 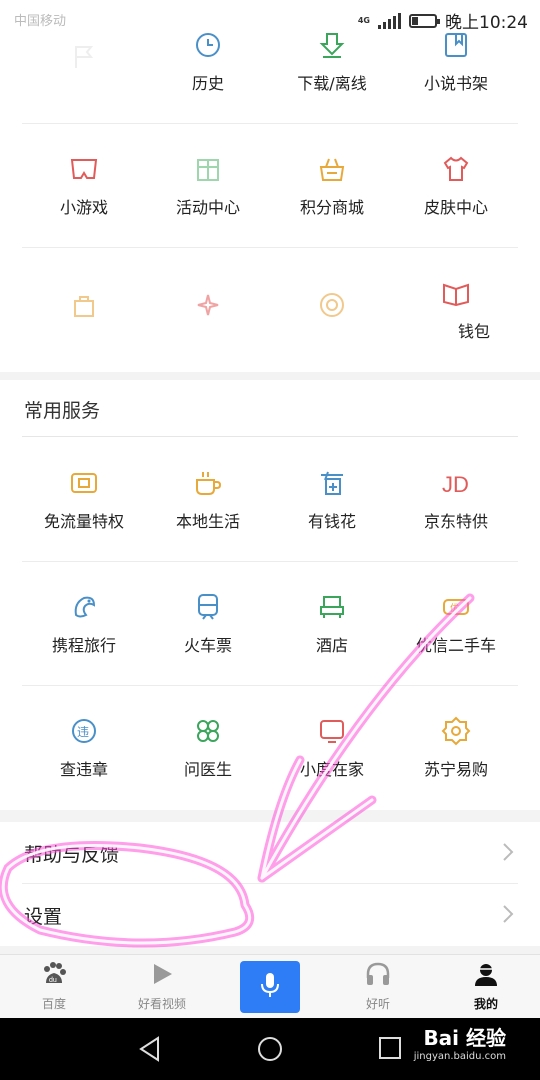 I want to click on train-icon, so click(x=208, y=607).